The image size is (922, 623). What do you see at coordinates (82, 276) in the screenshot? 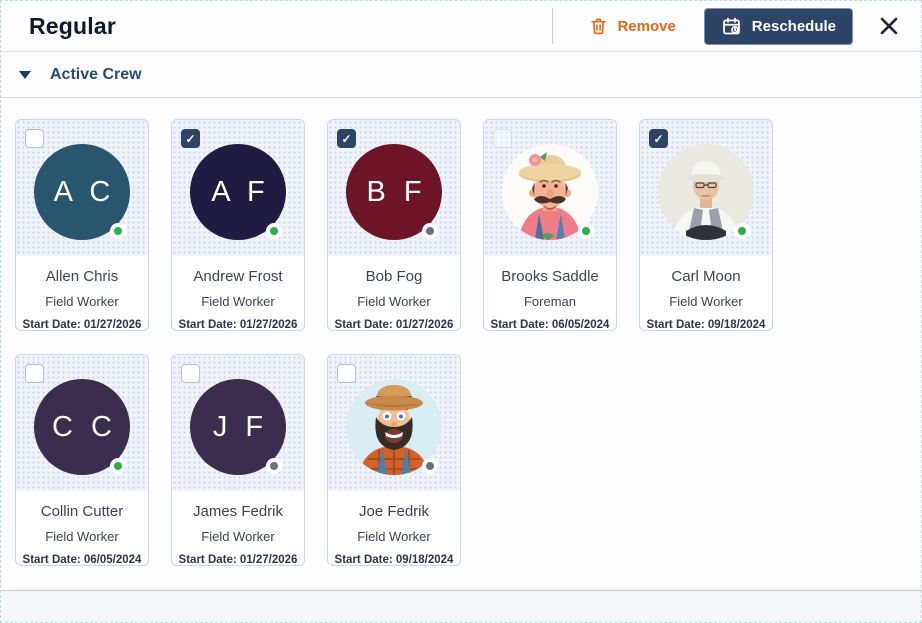
I see `crew-name: Allen Chris` at bounding box center [82, 276].